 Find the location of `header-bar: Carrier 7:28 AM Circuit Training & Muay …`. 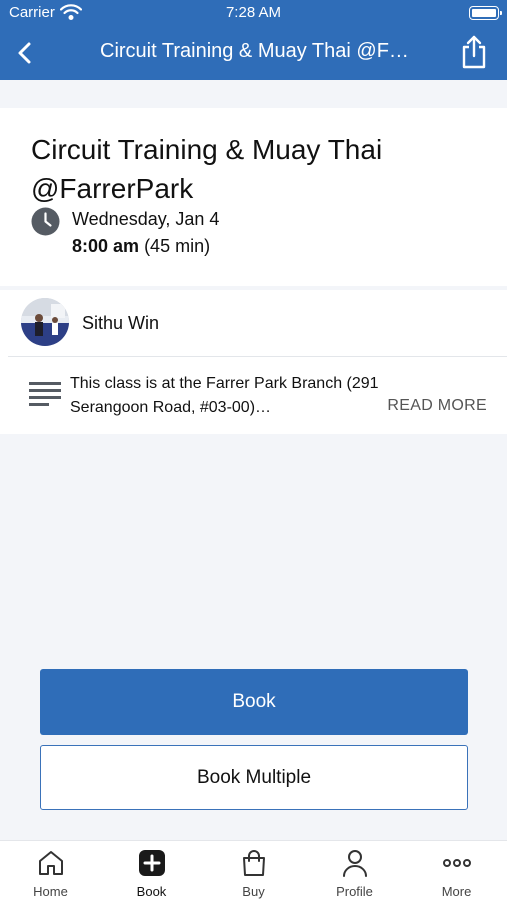

header-bar: Carrier 7:28 AM Circuit Training & Muay … is located at coordinates (253, 40).